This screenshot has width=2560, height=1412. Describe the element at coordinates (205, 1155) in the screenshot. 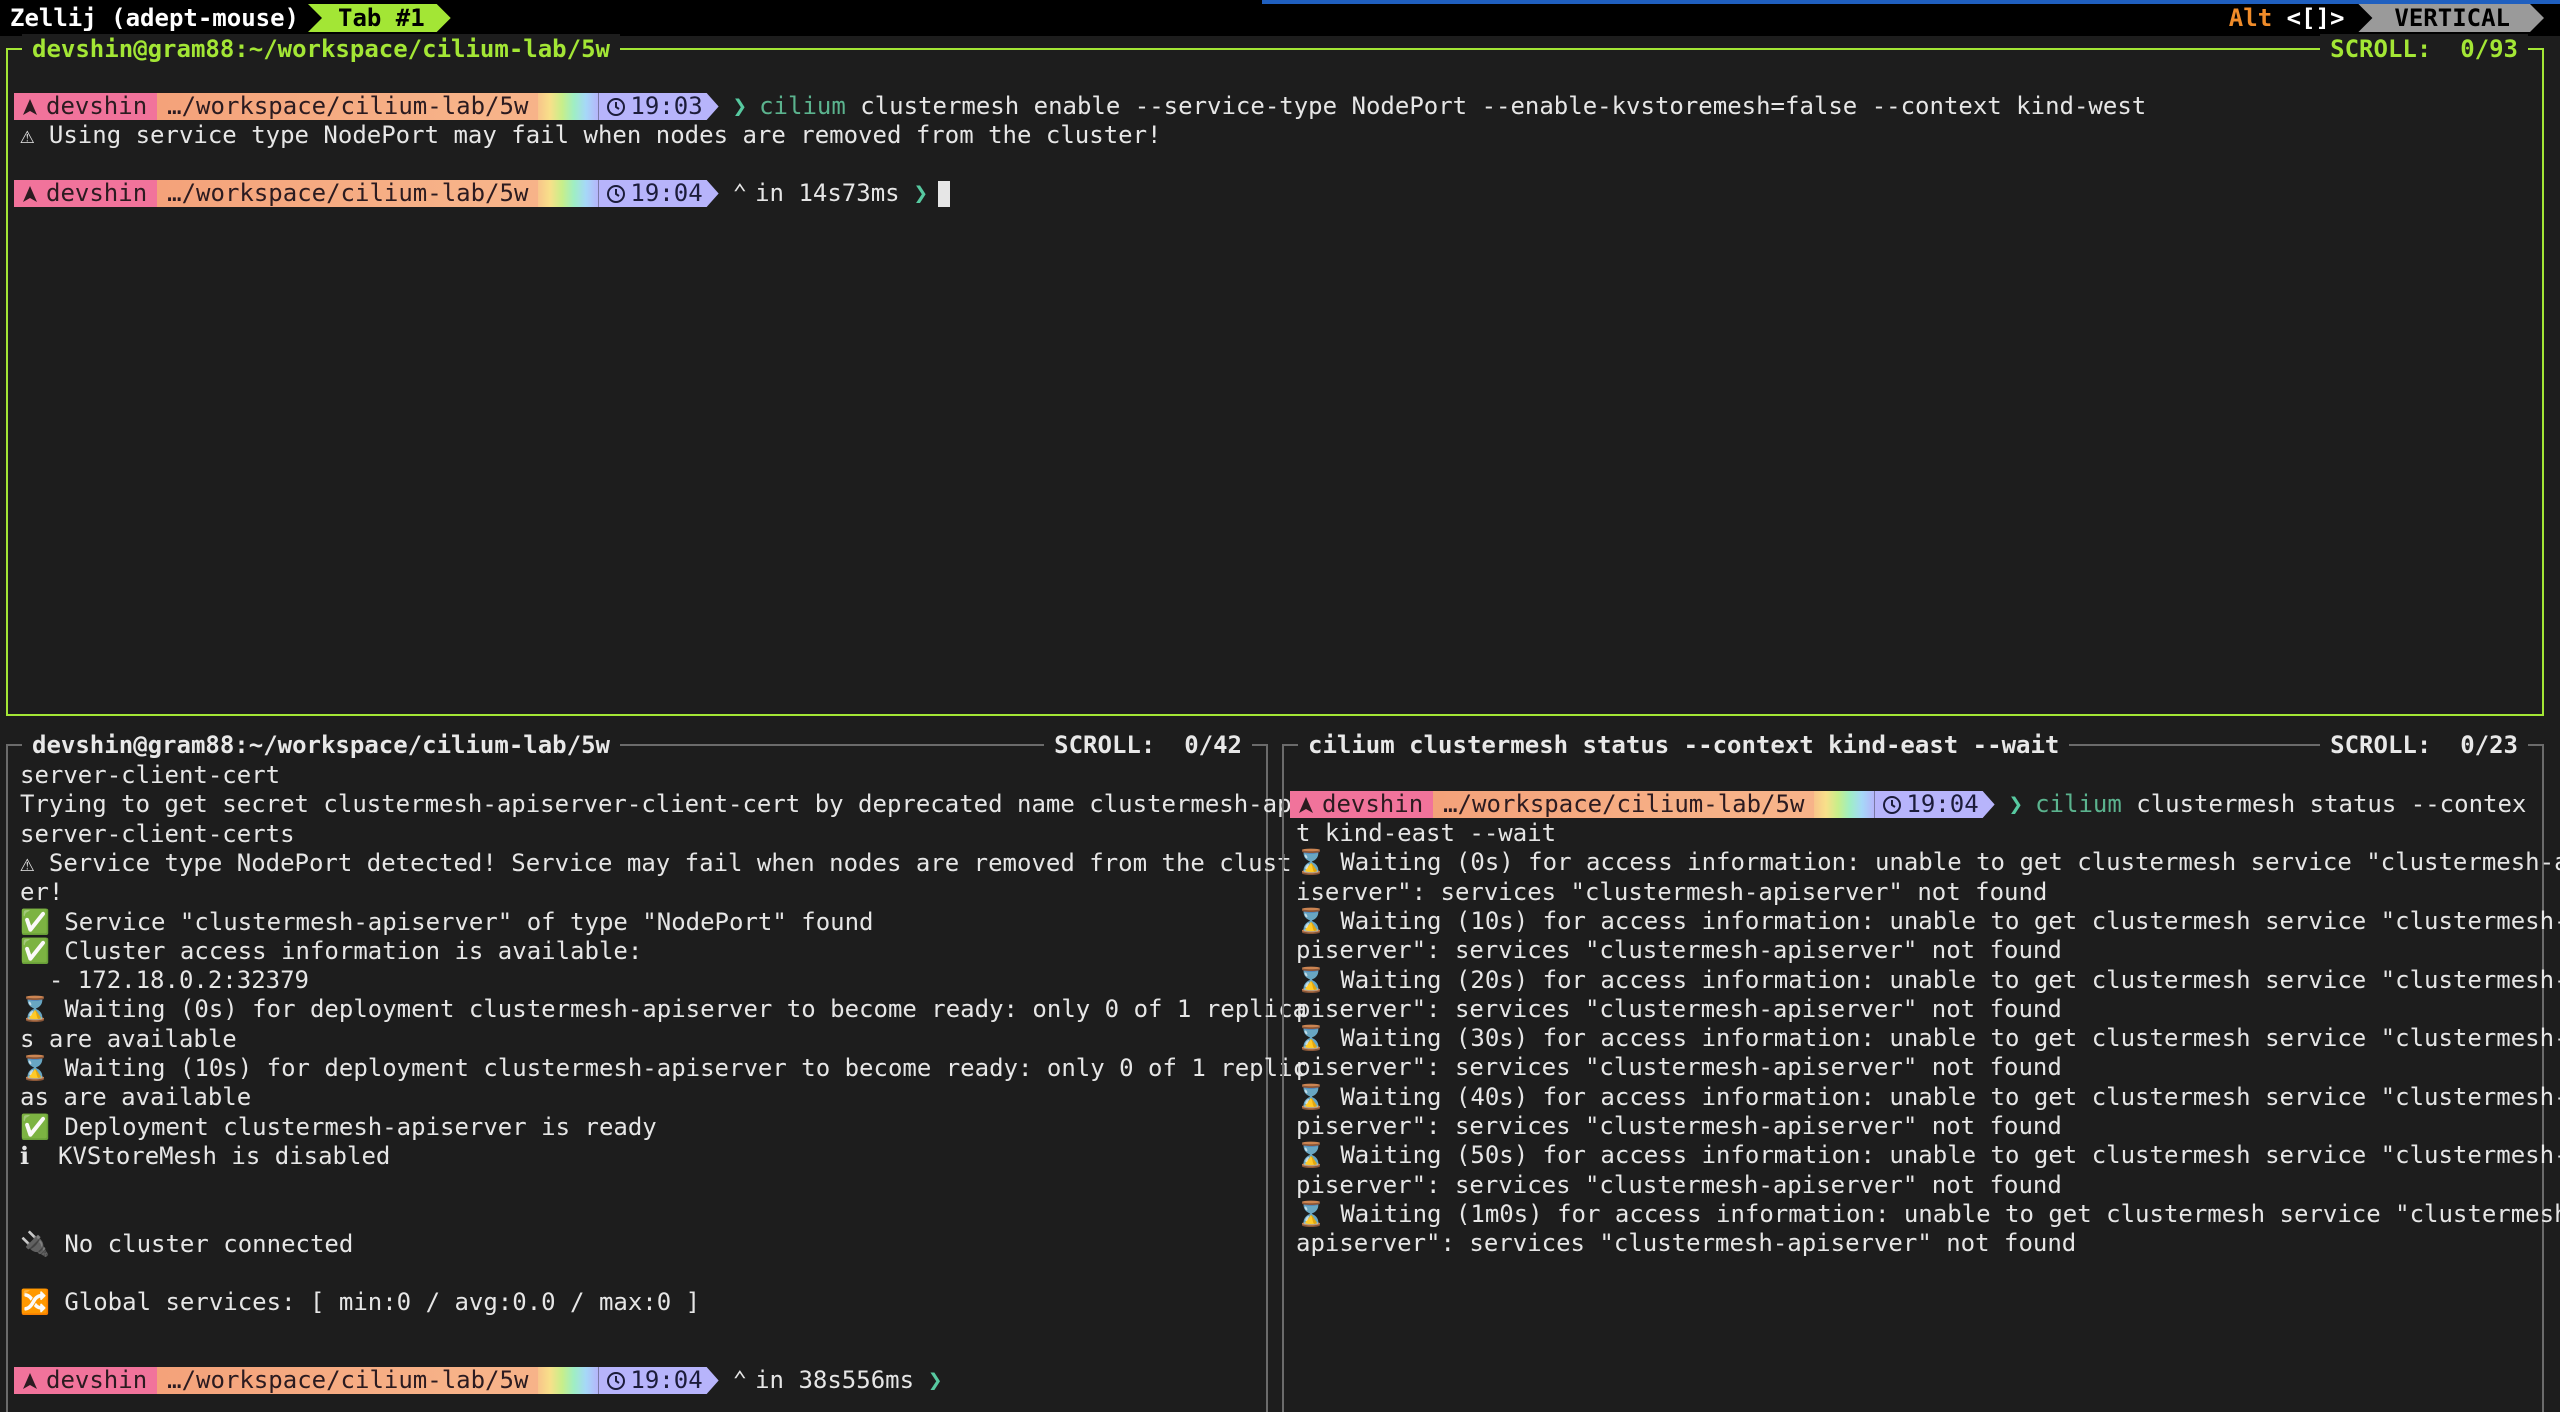

I see `output-line: ℹ KVStoreMesh is disabled` at that location.